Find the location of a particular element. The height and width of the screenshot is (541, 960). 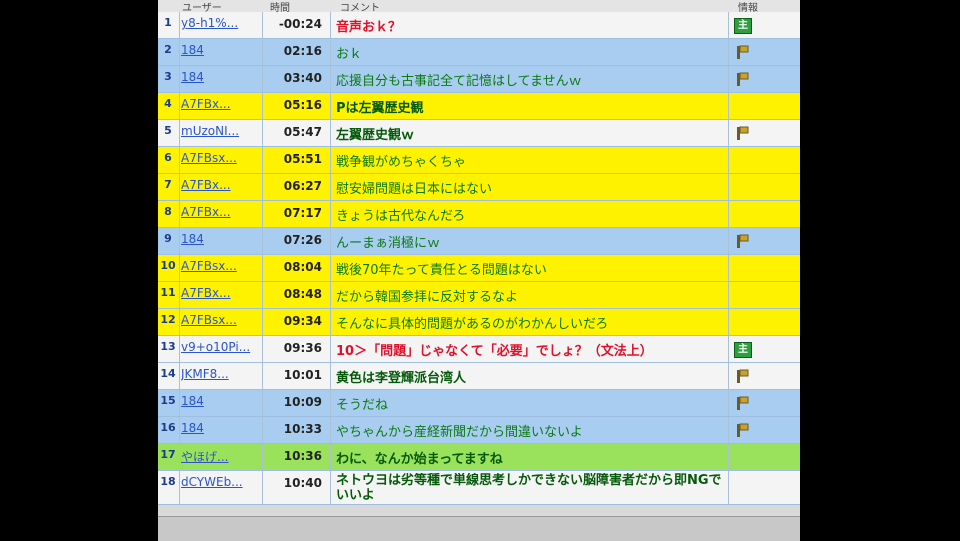

comment-row: 9 184 07:26 んーまぁ消極にｗ is located at coordinates (479, 241).